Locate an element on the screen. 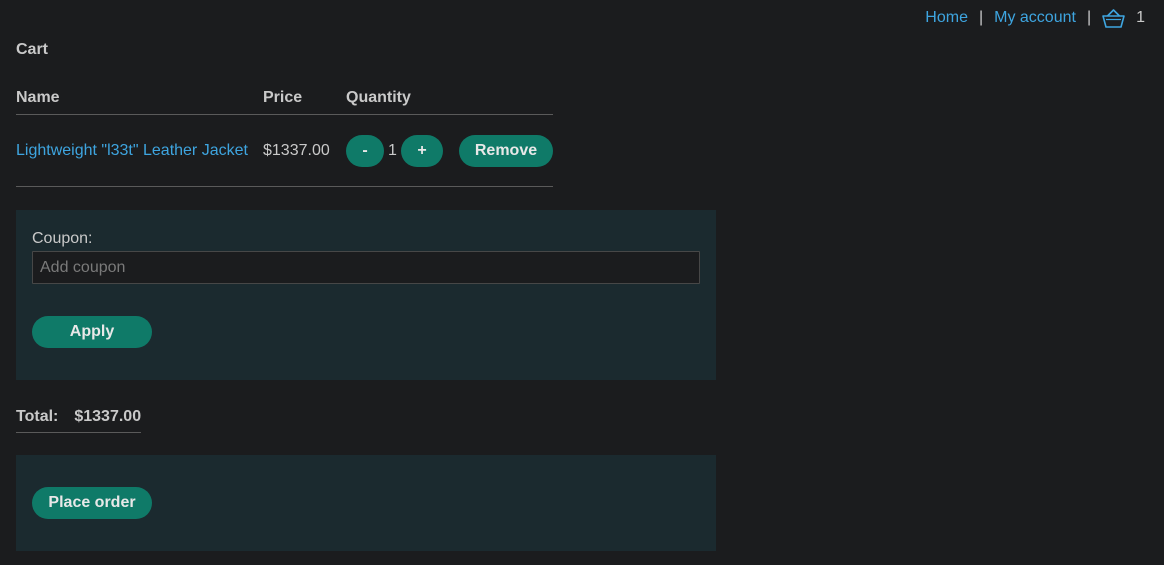 This screenshot has width=1164, height=565. column-header-quantity: Quantity is located at coordinates (378, 97).